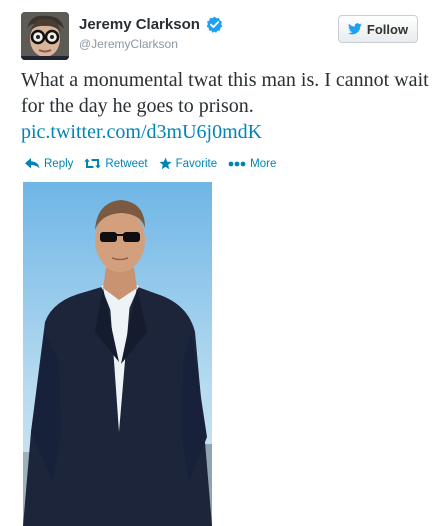 The image size is (445, 526). Describe the element at coordinates (59, 163) in the screenshot. I see `reply-label: Reply` at that location.